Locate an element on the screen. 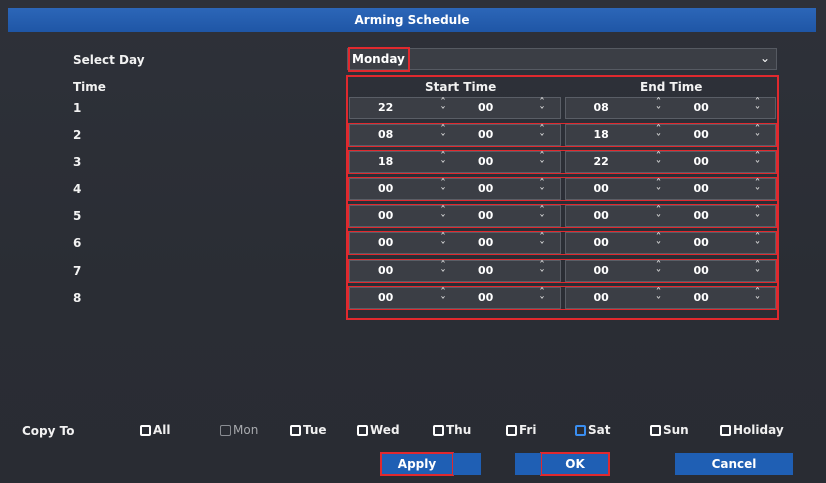  end-time-field: 22 ˆ ˇ 00 ˆ ˇ is located at coordinates (670, 162).